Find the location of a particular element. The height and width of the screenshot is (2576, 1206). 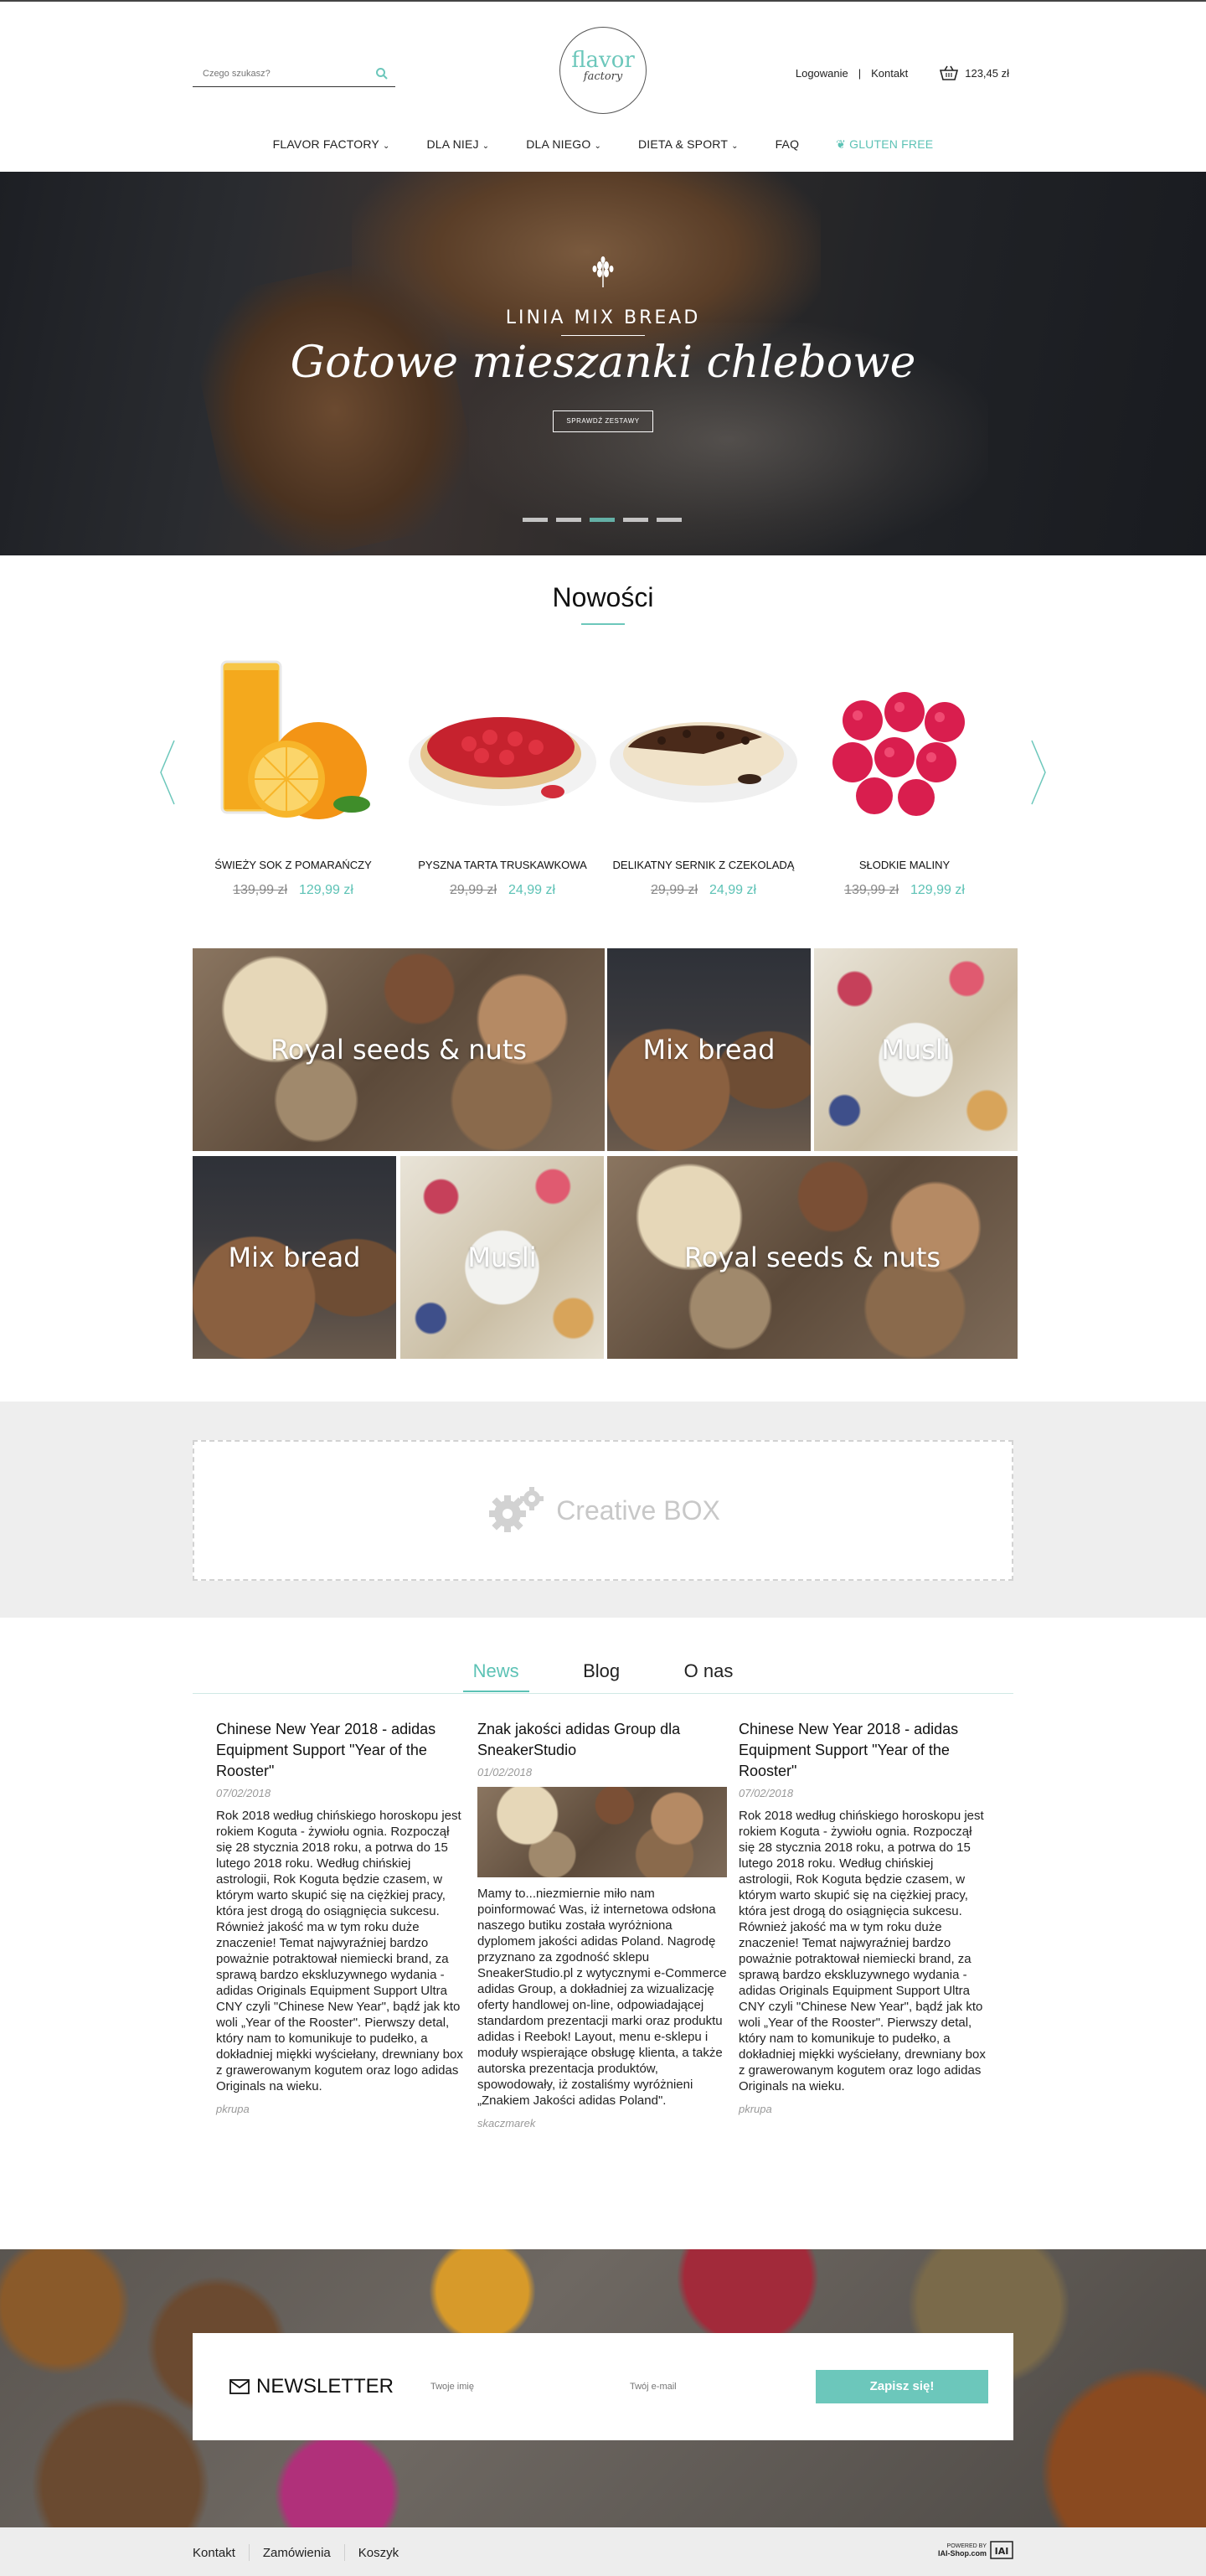

footer-link-kontakt: Kontakt is located at coordinates (214, 2553).